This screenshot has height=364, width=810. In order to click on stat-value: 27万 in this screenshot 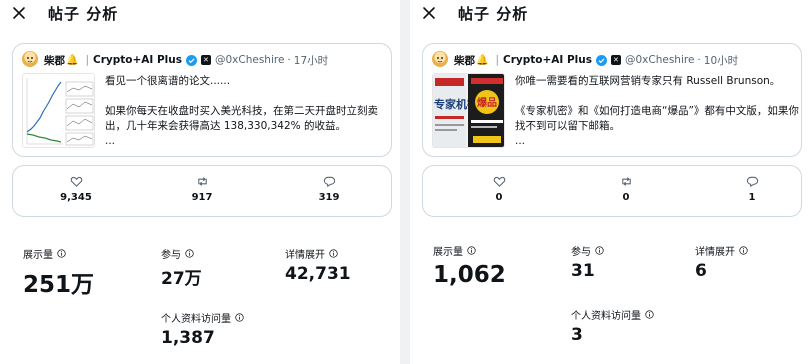, I will do `click(181, 279)`.